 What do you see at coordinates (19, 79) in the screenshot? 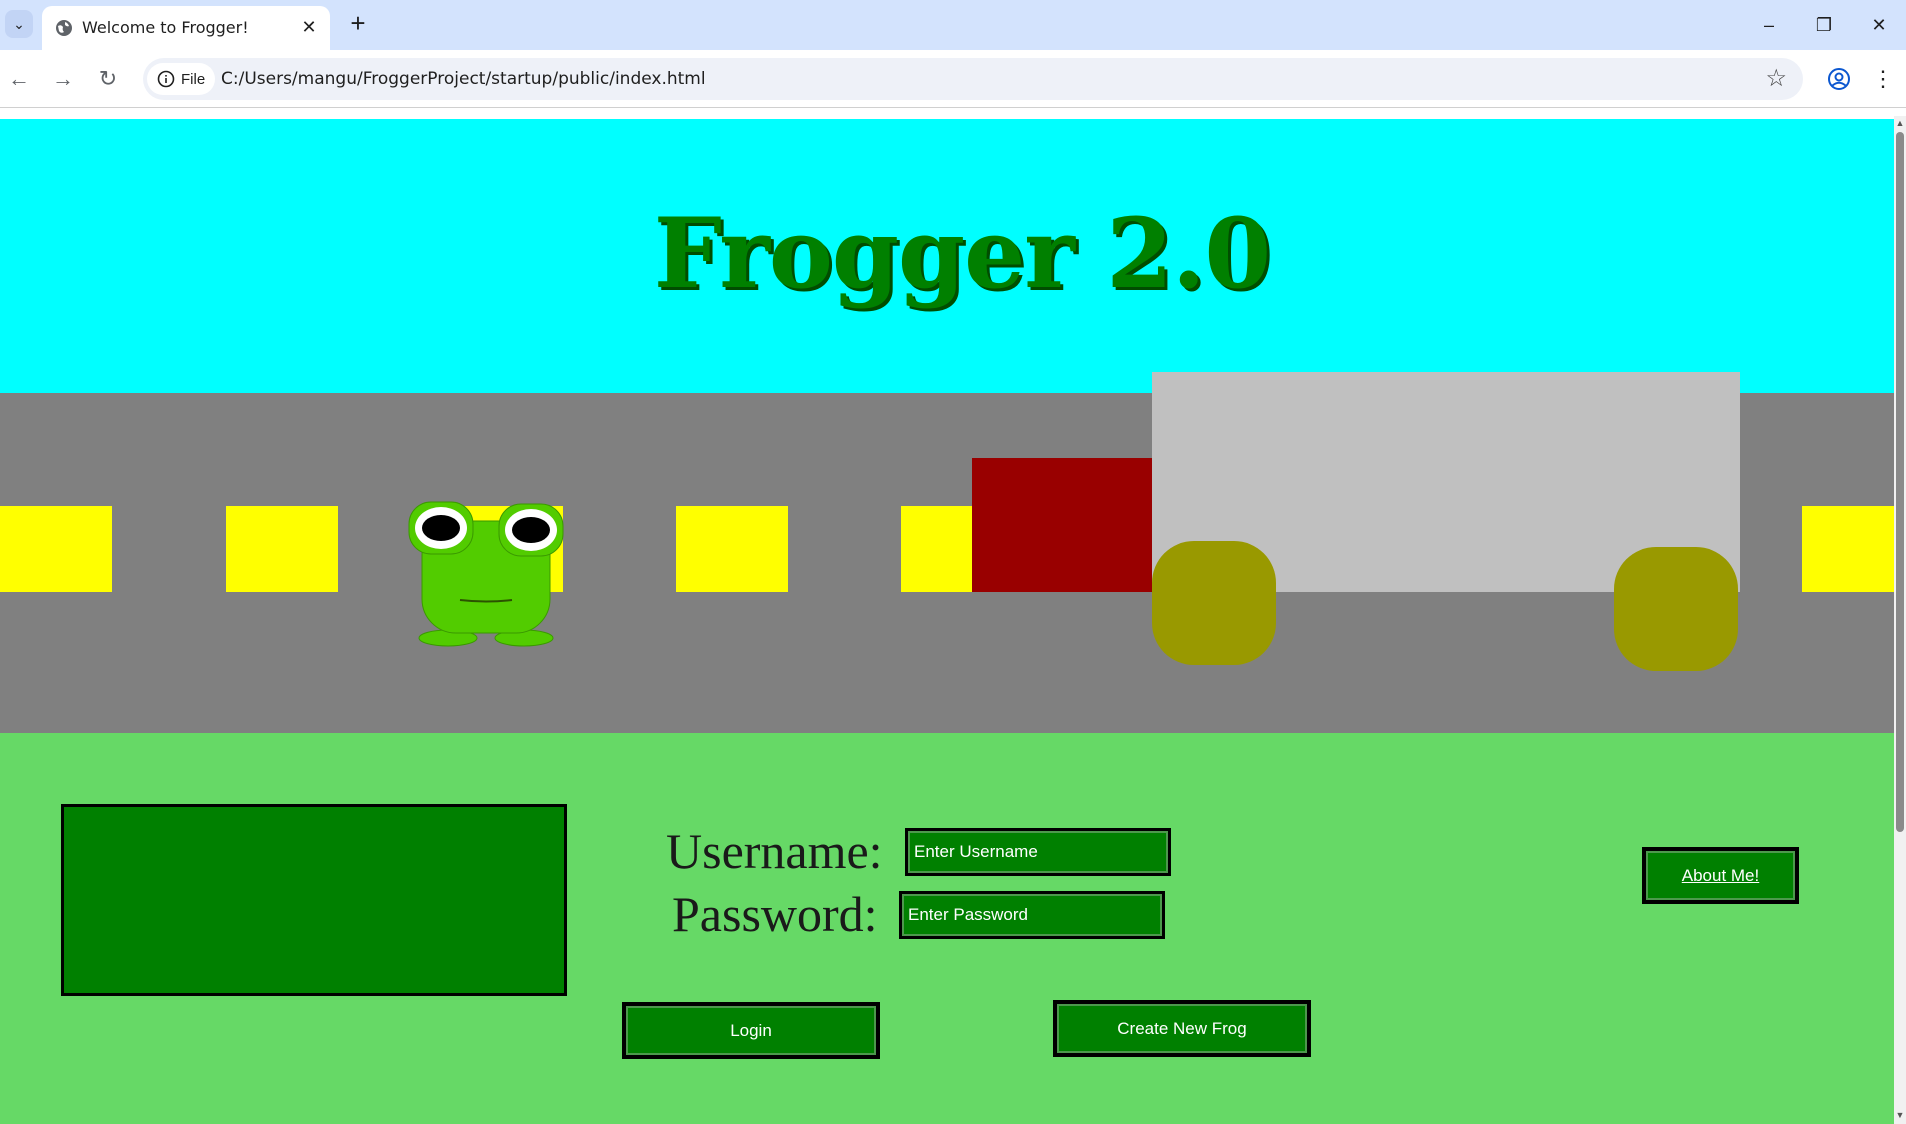
I see `back-icon: ←` at bounding box center [19, 79].